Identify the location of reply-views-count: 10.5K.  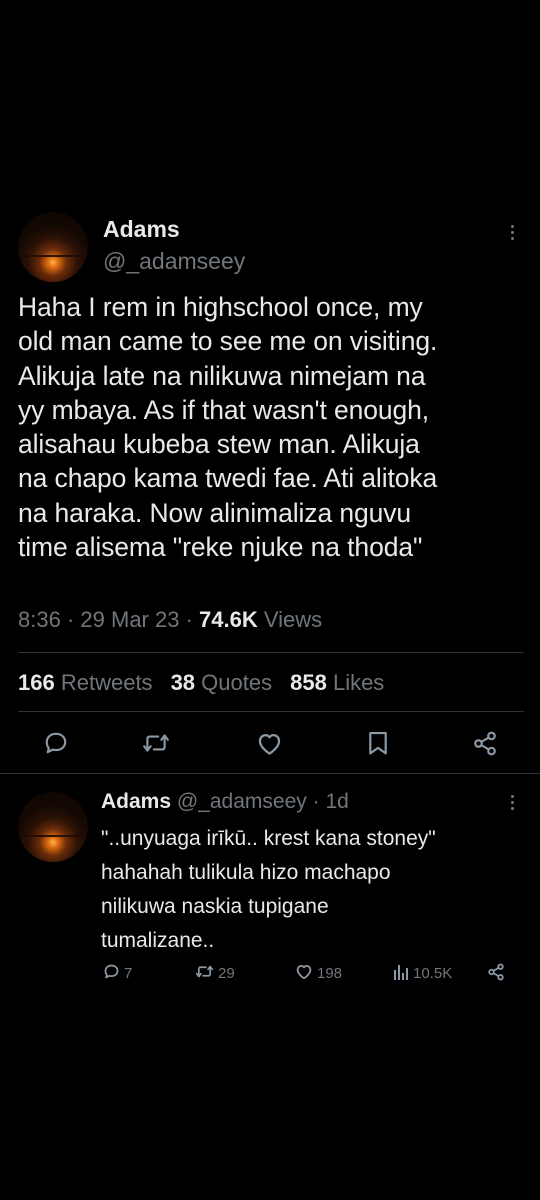
(433, 973).